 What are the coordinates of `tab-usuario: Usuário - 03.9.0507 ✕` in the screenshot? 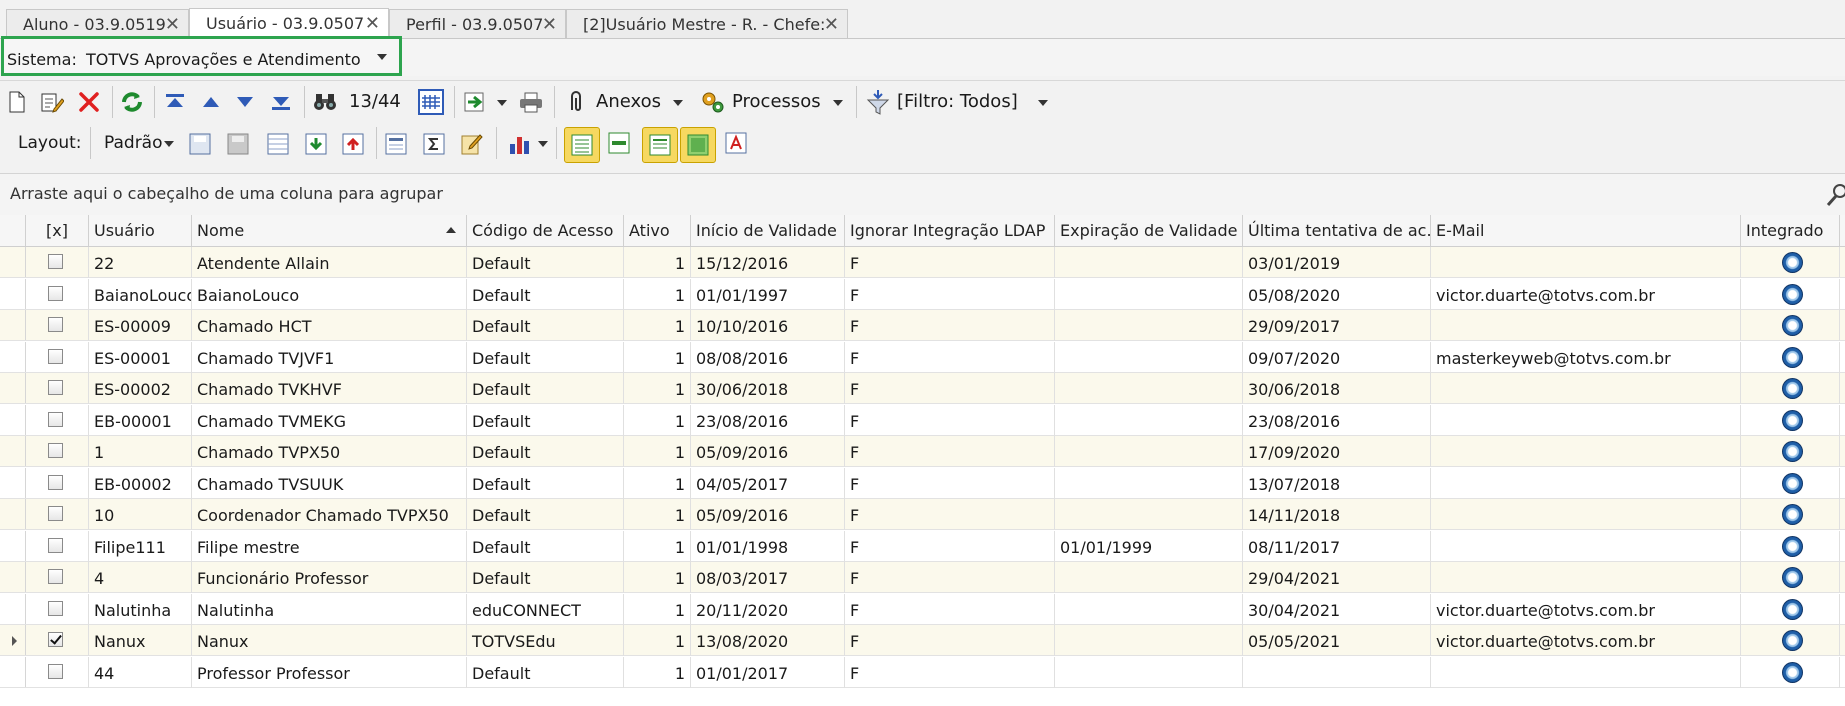 It's located at (289, 23).